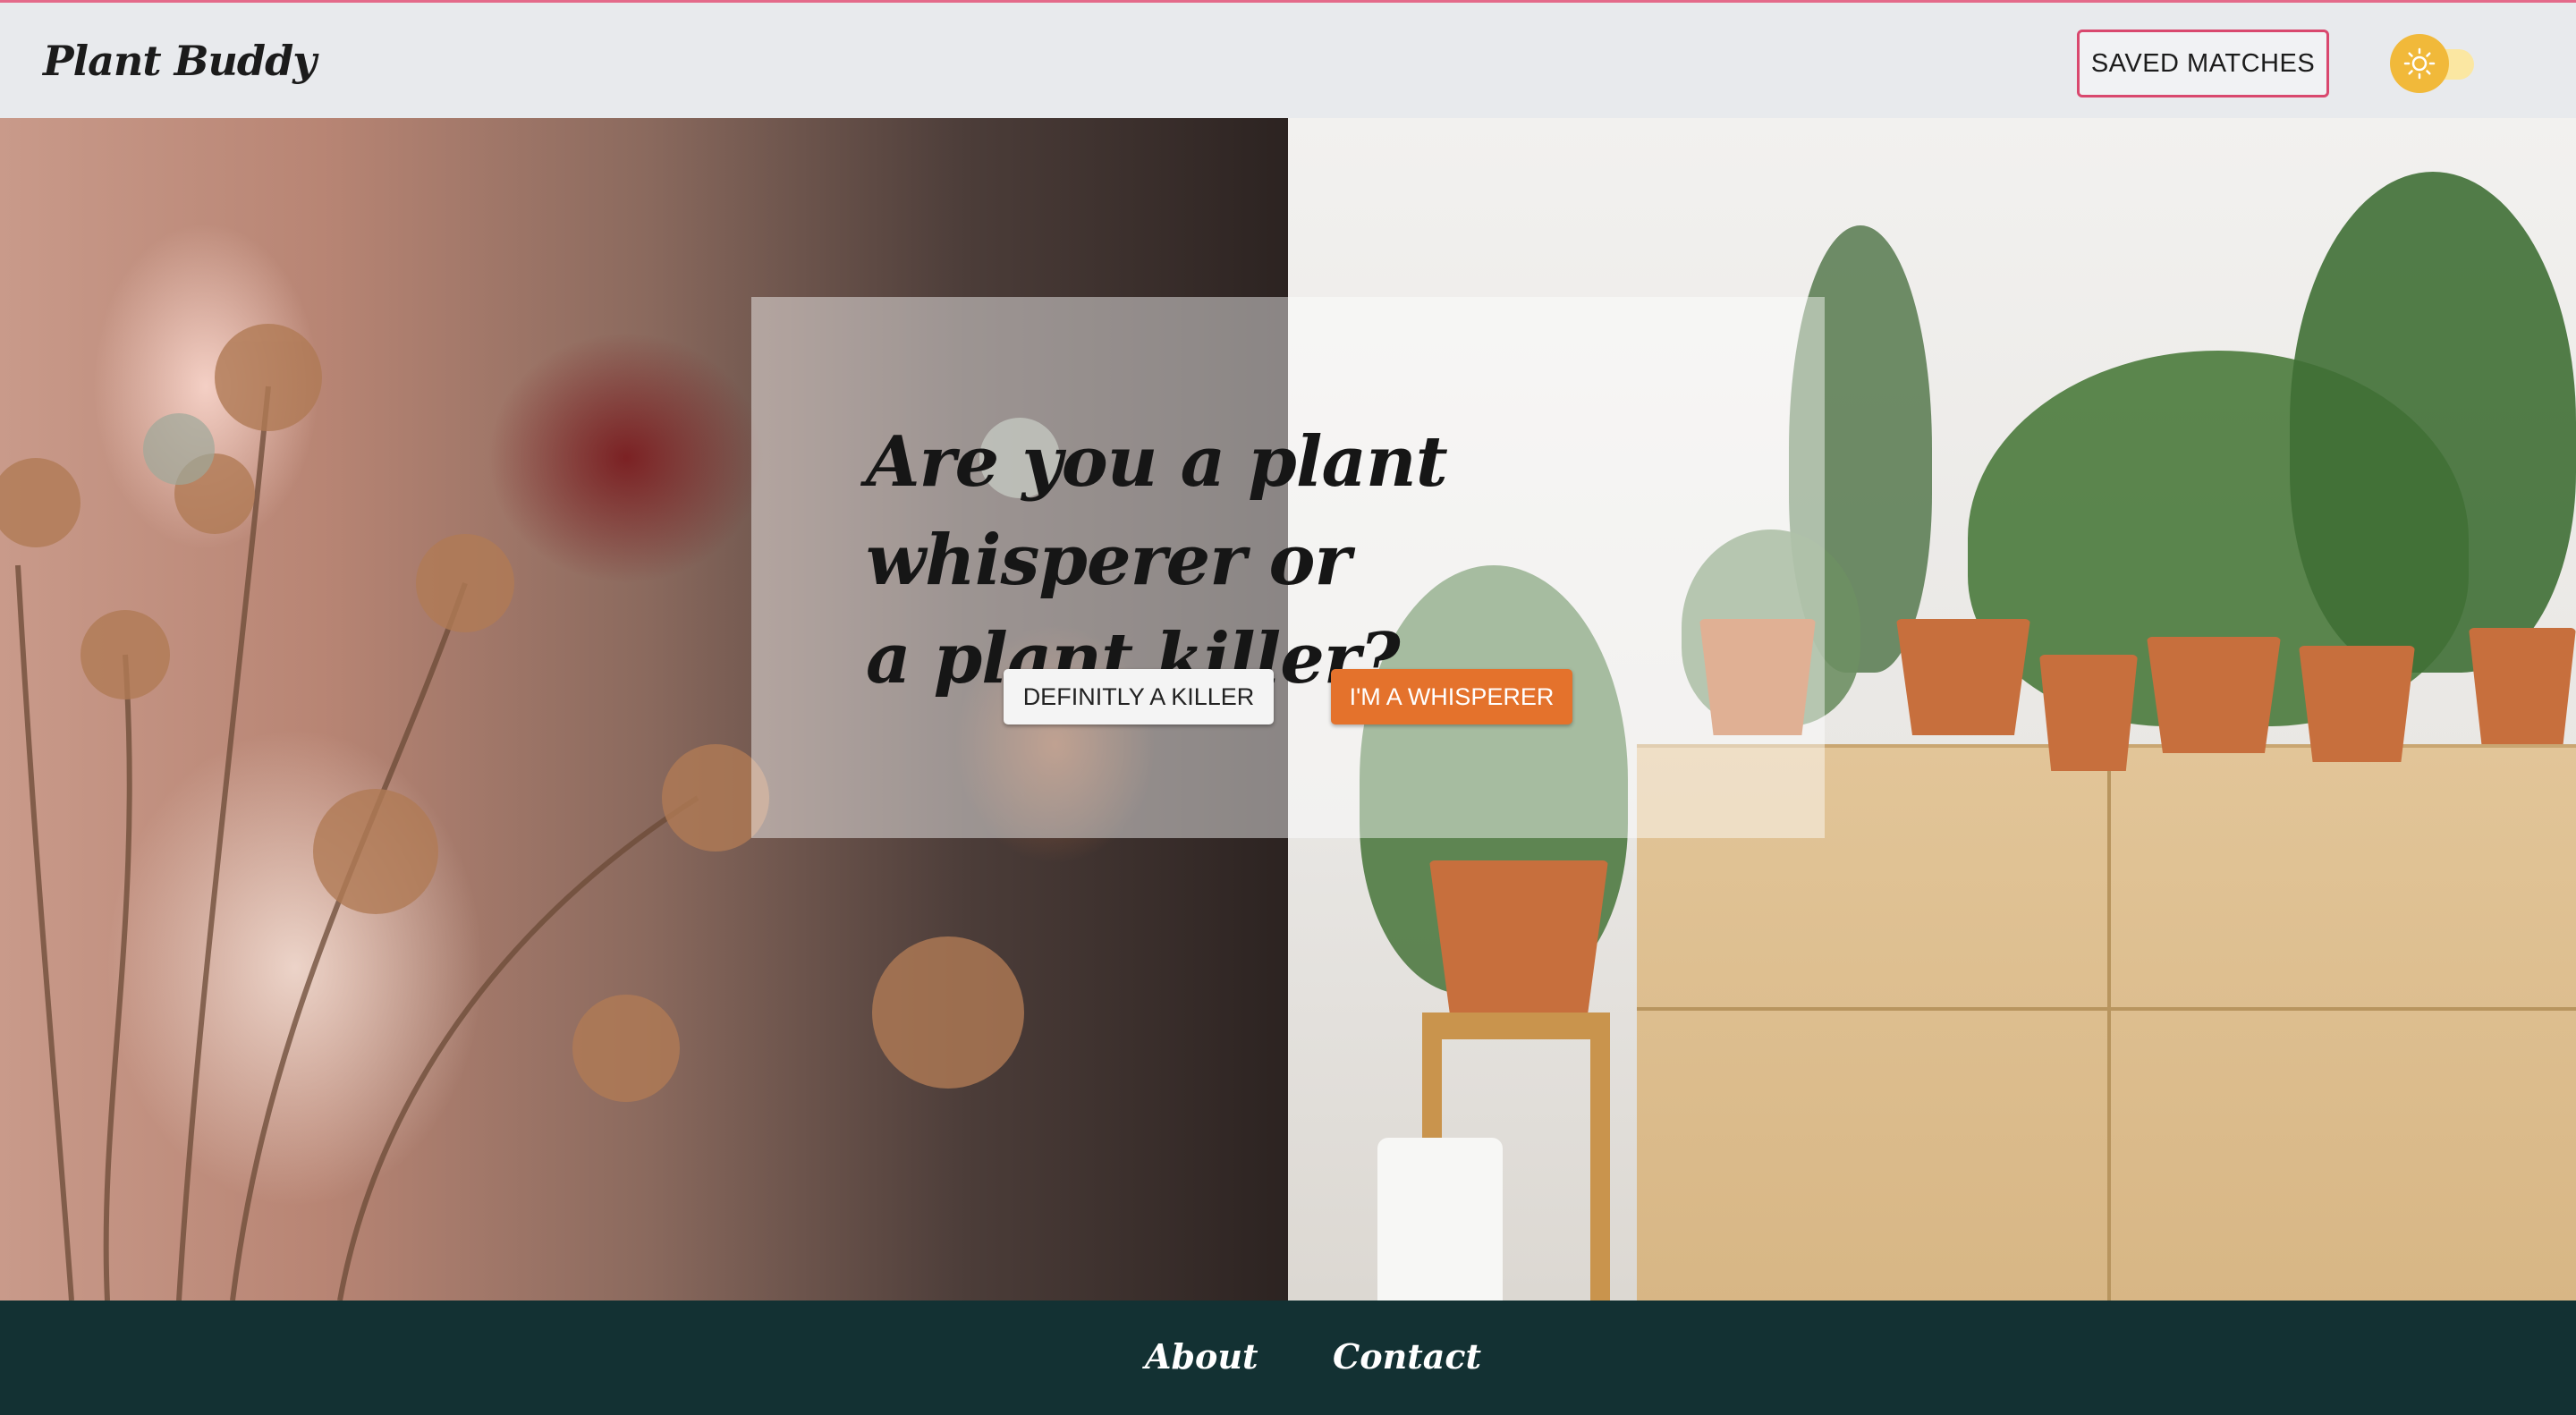 The image size is (2576, 1415). Describe the element at coordinates (1139, 697) in the screenshot. I see `plant-killer-button: DEFINITLY A KILLER` at that location.